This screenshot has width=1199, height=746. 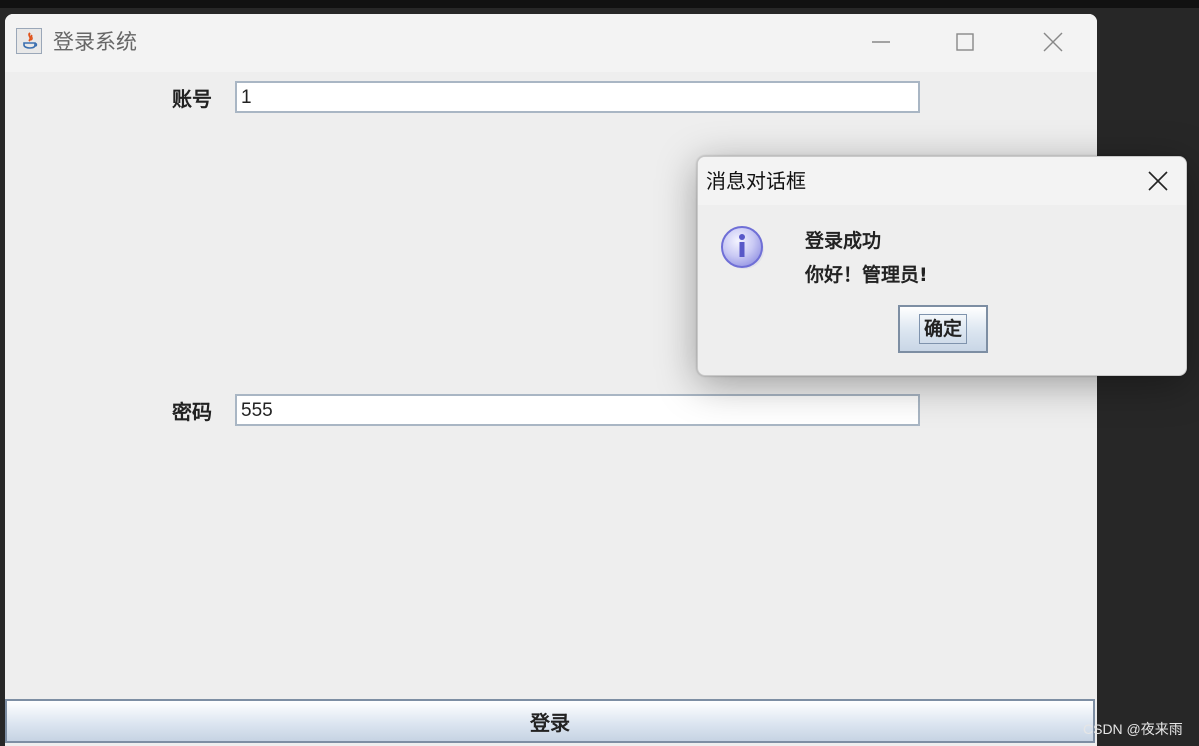 I want to click on minimize-icon, so click(x=881, y=42).